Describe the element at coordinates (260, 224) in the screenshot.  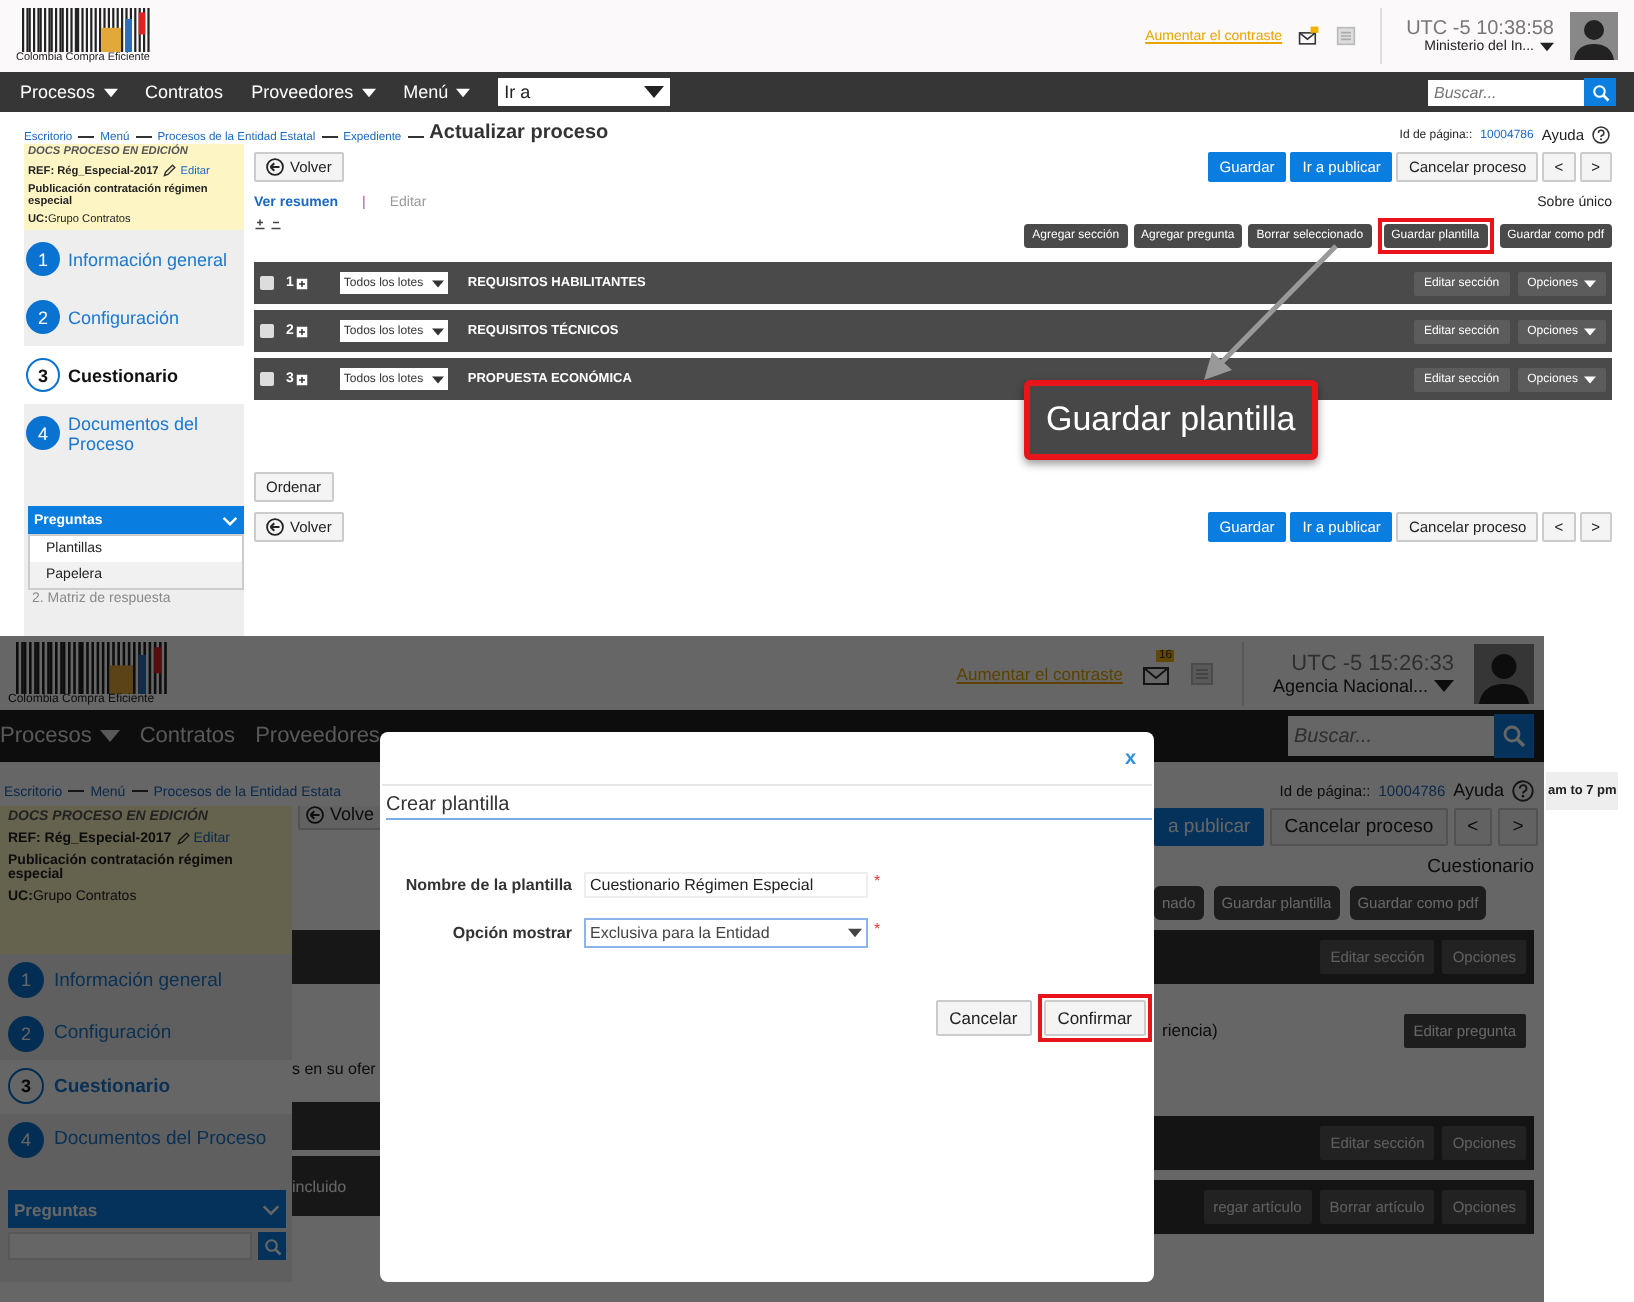
I see `expand-all-icon` at that location.